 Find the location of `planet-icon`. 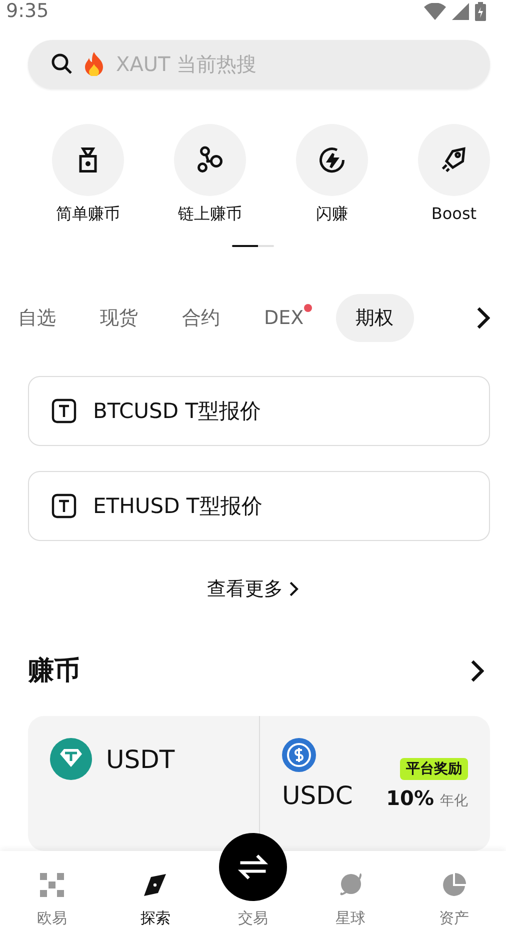

planet-icon is located at coordinates (351, 884).